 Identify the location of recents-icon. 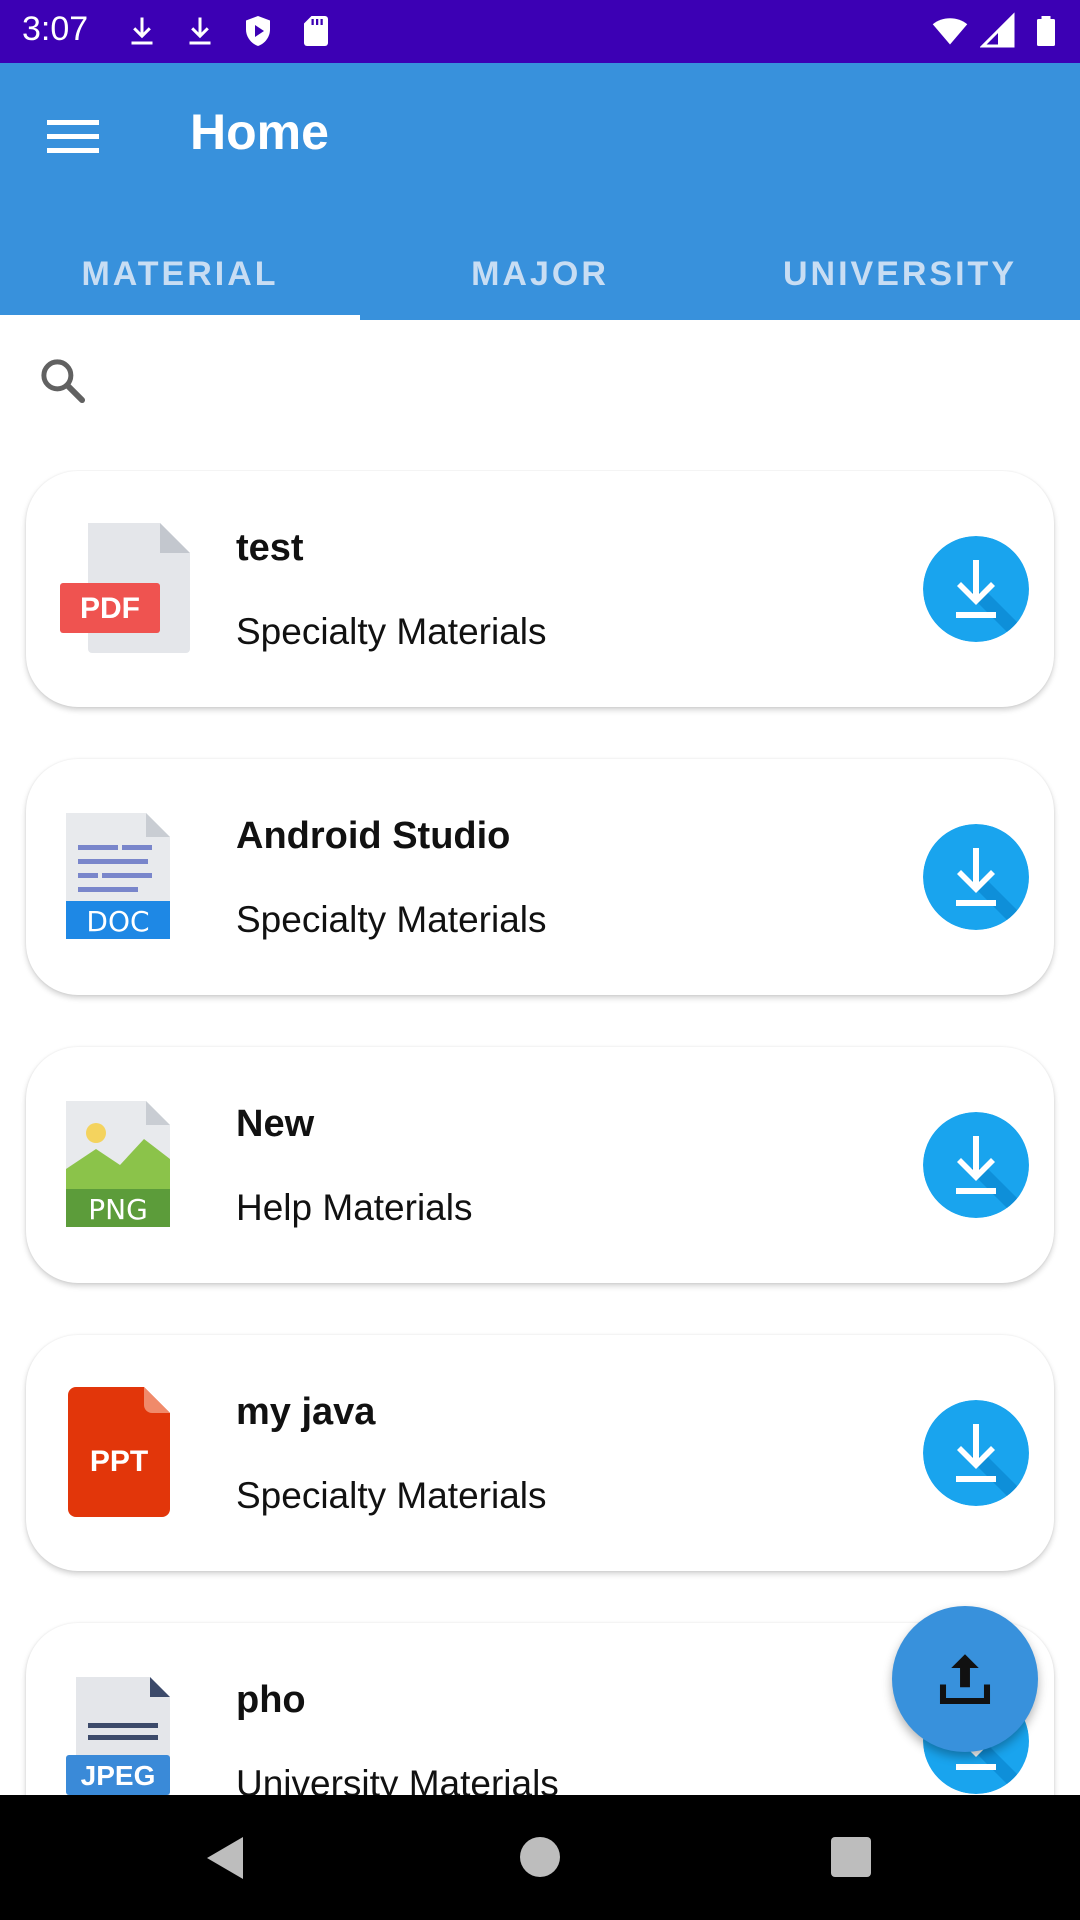
(851, 1857).